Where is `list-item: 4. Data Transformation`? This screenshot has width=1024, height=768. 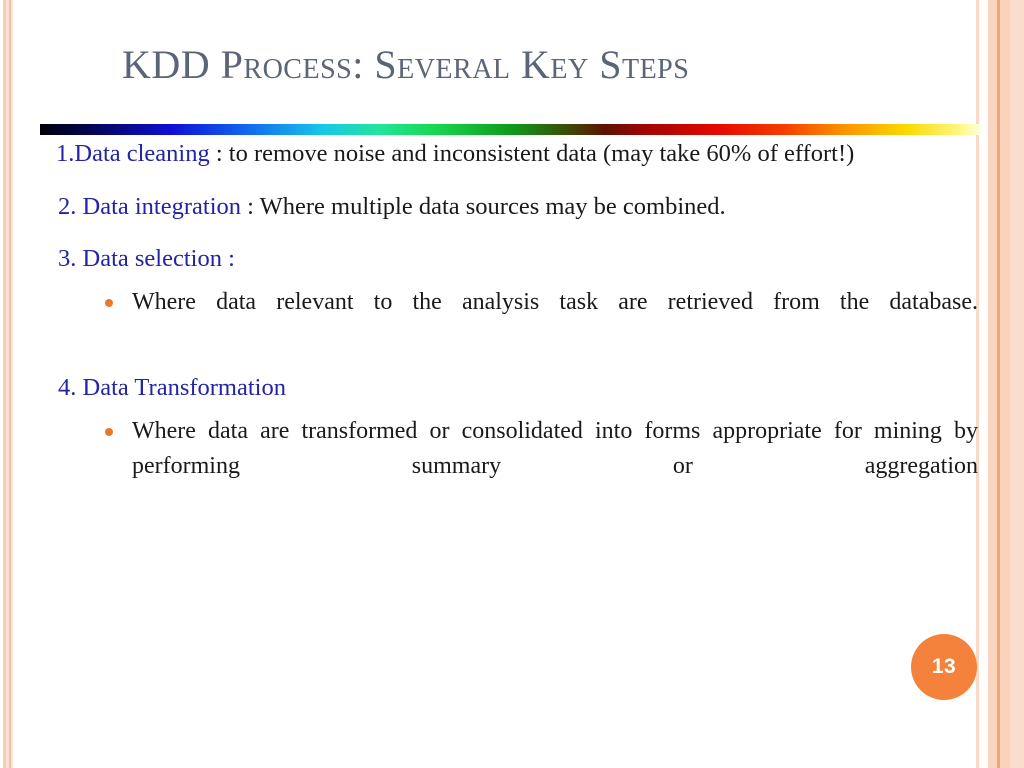
list-item: 4. Data Transformation is located at coordinates (511, 387).